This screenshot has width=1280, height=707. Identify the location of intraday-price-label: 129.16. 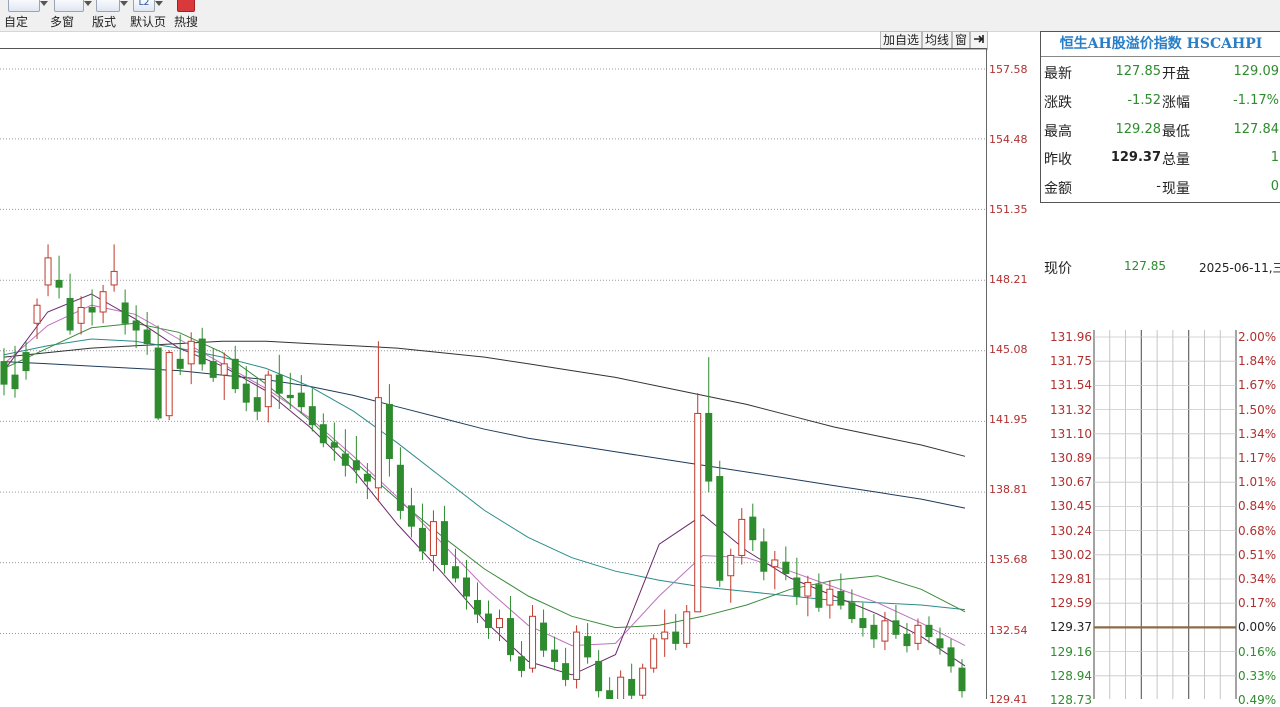
(1071, 651).